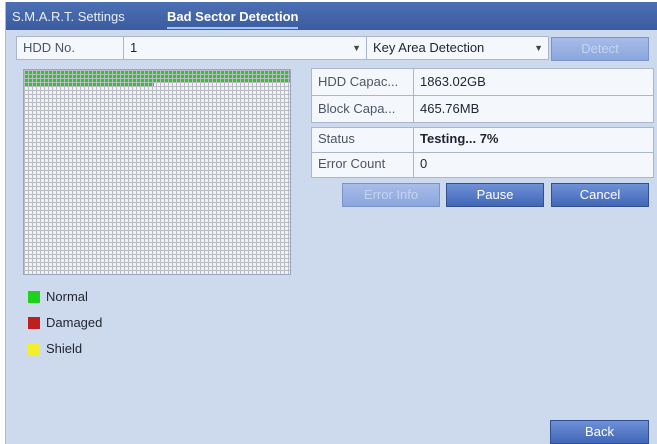 This screenshot has height=444, width=657. I want to click on tab-bad-sector-detection: Bad Sector Detection, so click(233, 18).